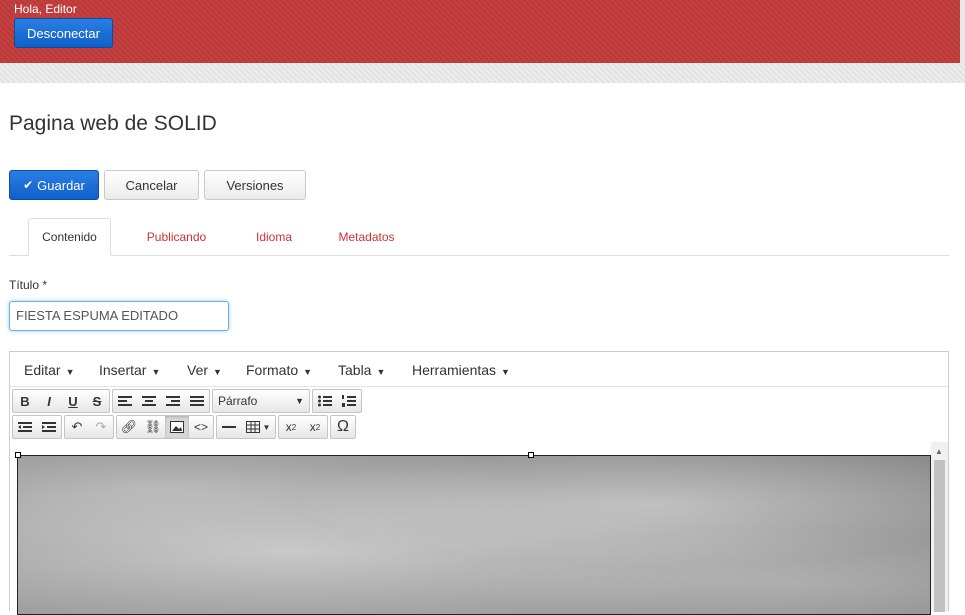 The width and height of the screenshot is (965, 615). Describe the element at coordinates (113, 123) in the screenshot. I see `page-title: Pagina web de SOLID` at that location.